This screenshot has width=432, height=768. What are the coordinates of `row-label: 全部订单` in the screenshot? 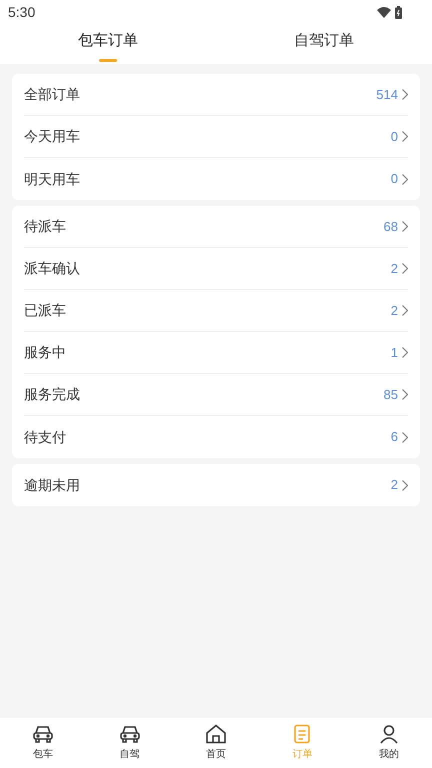 It's located at (200, 94).